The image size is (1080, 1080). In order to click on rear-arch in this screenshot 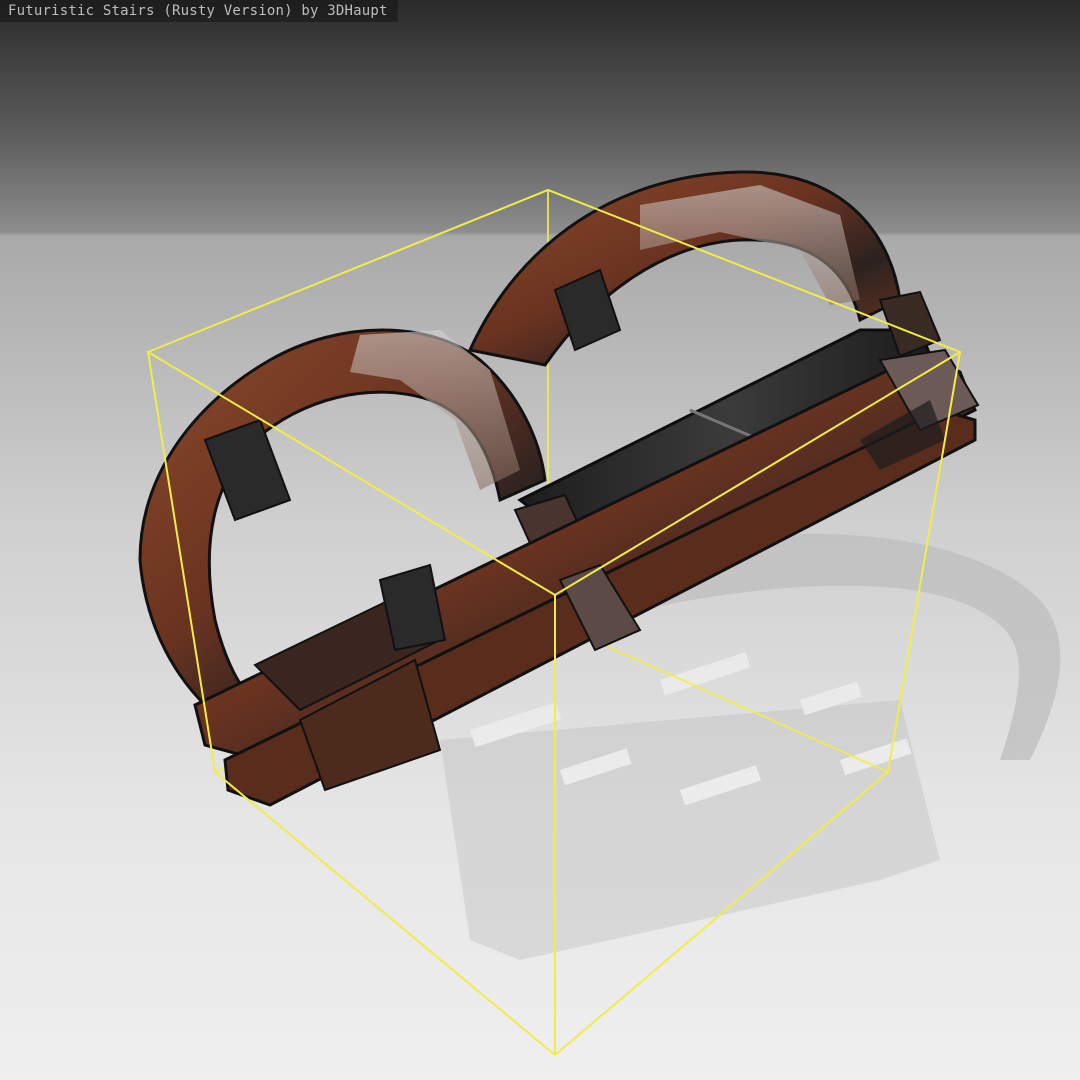, I will do `click(684, 268)`.